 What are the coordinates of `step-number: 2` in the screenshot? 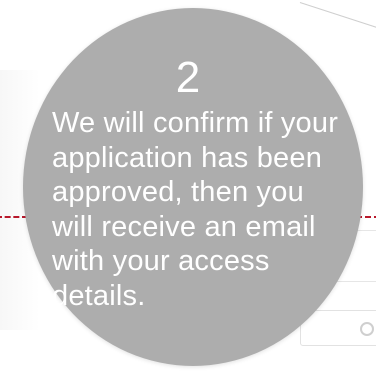 It's located at (188, 77).